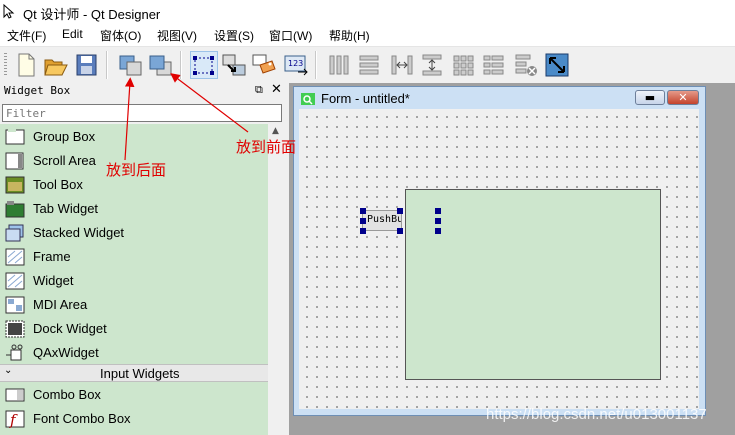 Image resolution: width=735 pixels, height=435 pixels. Describe the element at coordinates (134, 352) in the screenshot. I see `widget-box-item: QAxWidget` at that location.